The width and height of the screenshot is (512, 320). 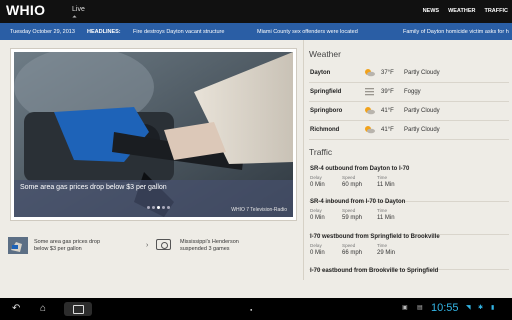 What do you see at coordinates (387, 73) in the screenshot?
I see `weather-temp: 37°F` at bounding box center [387, 73].